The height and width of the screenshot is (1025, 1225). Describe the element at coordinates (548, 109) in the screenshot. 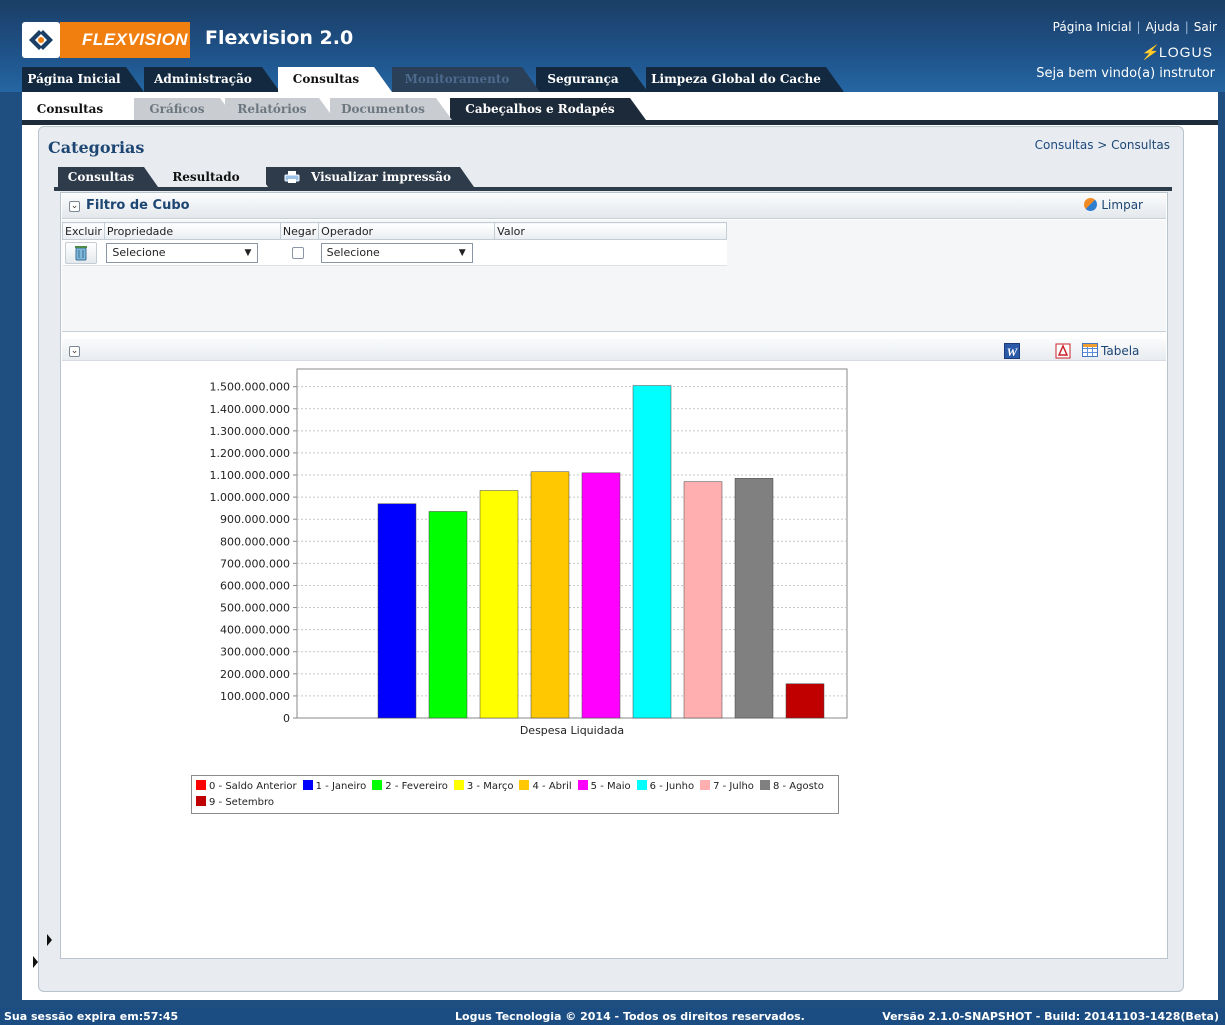

I see `subtab-cabecalhos-rodapes: Cabeçalhos e Rodapés` at that location.